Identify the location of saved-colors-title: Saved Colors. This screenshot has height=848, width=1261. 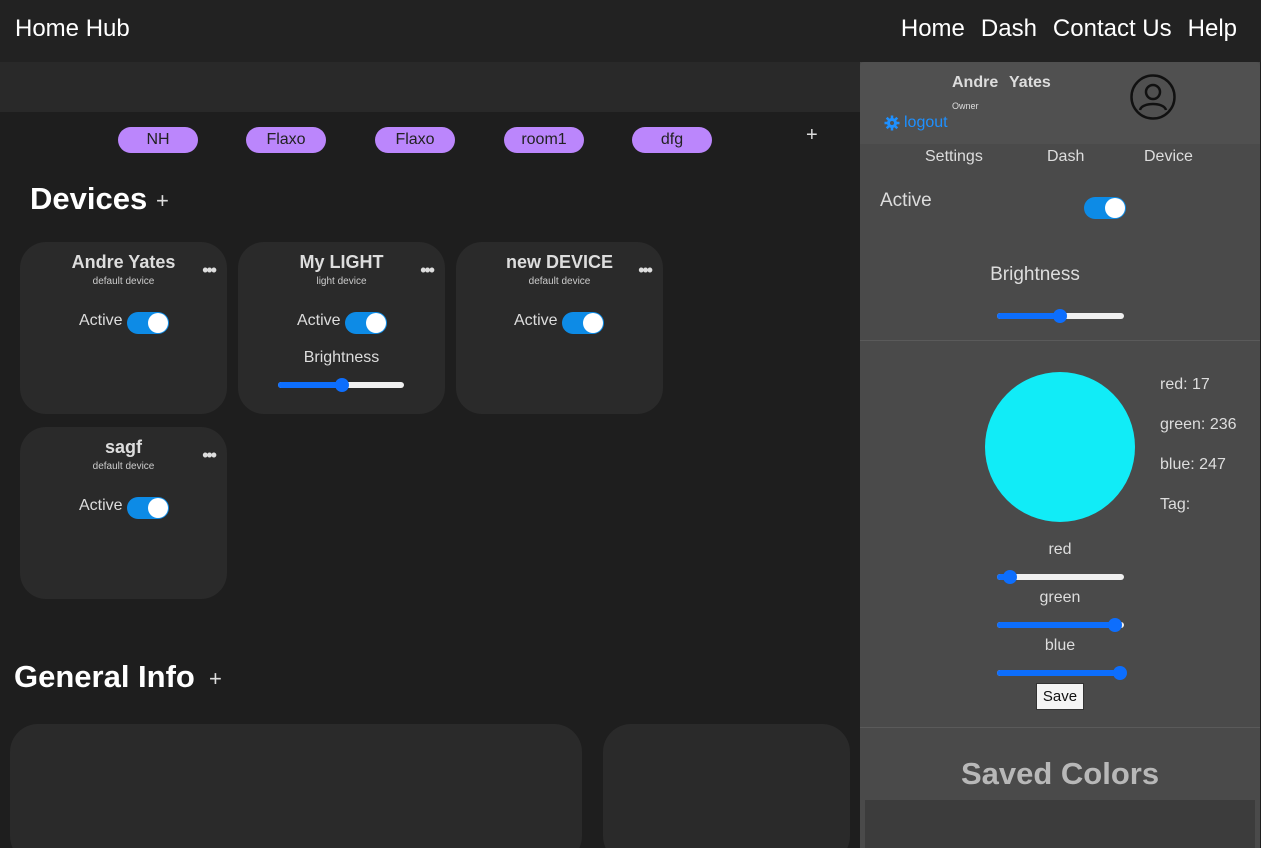
(1060, 773).